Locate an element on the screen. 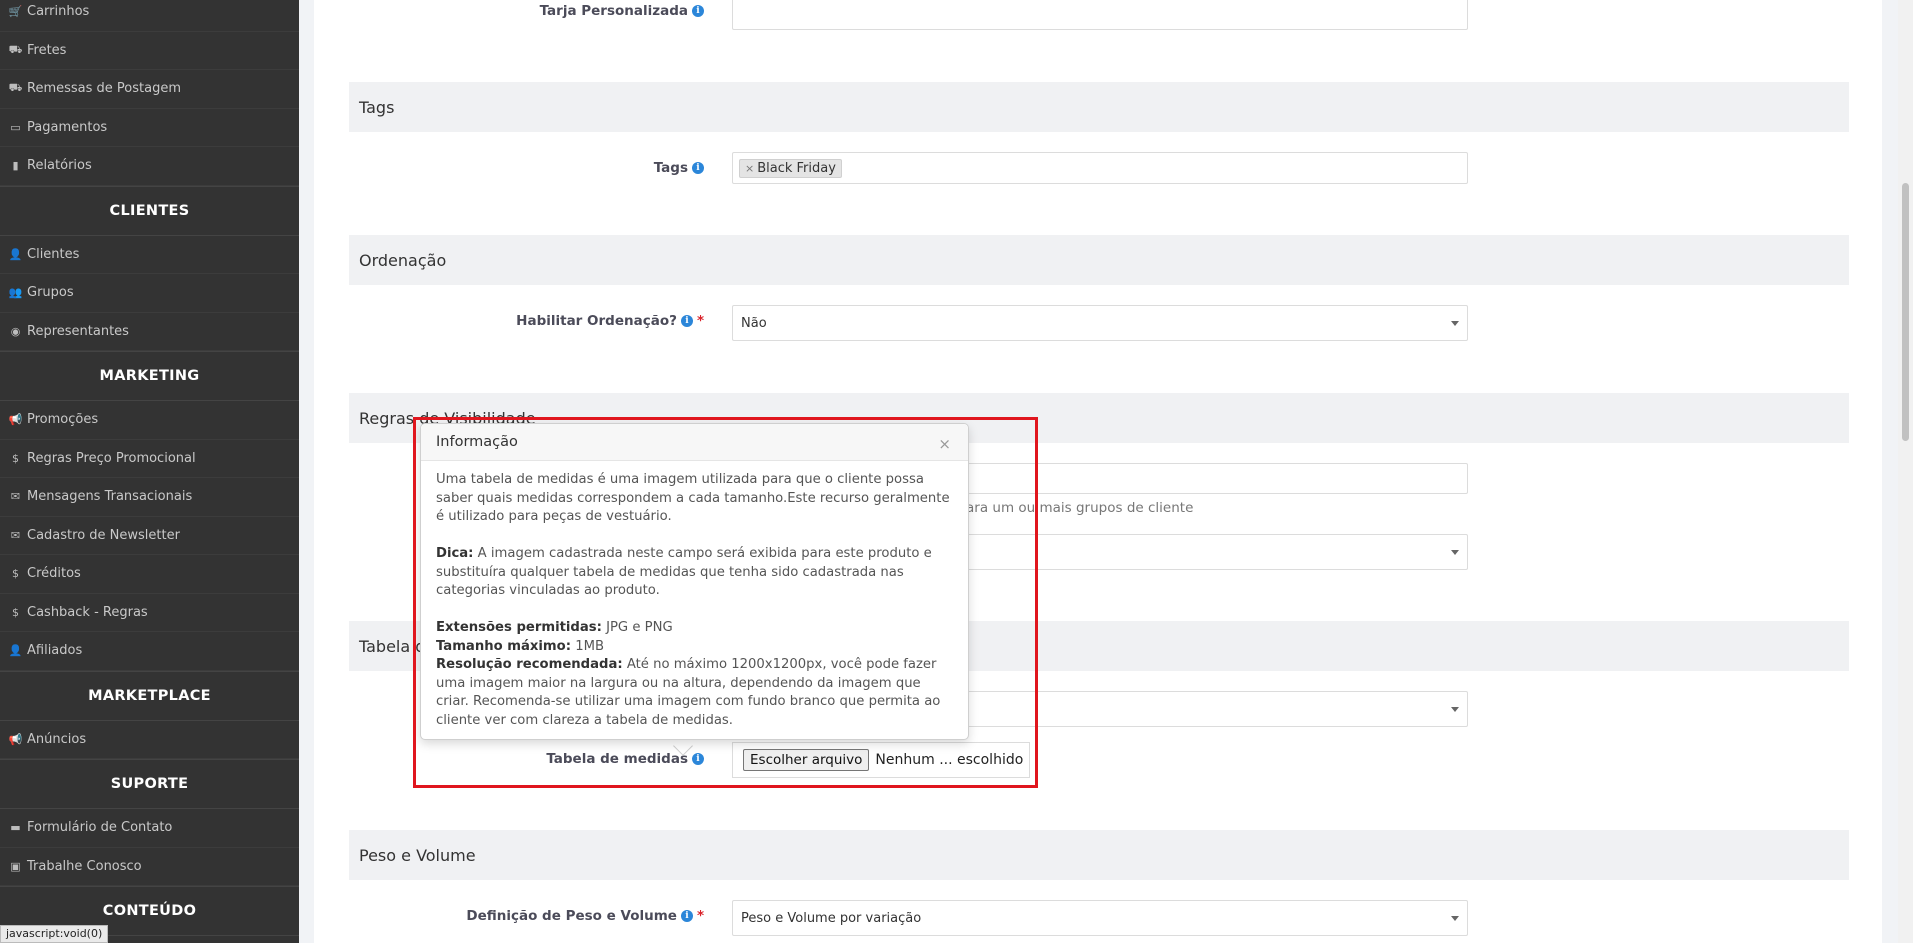  sidebar-item-label: Relatórios is located at coordinates (59, 166).